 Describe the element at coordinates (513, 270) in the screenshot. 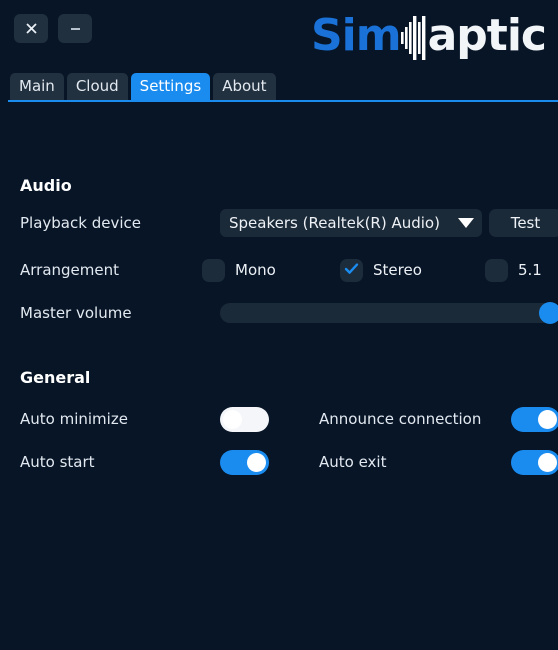

I see `arrangement-option-51: 5.1` at that location.